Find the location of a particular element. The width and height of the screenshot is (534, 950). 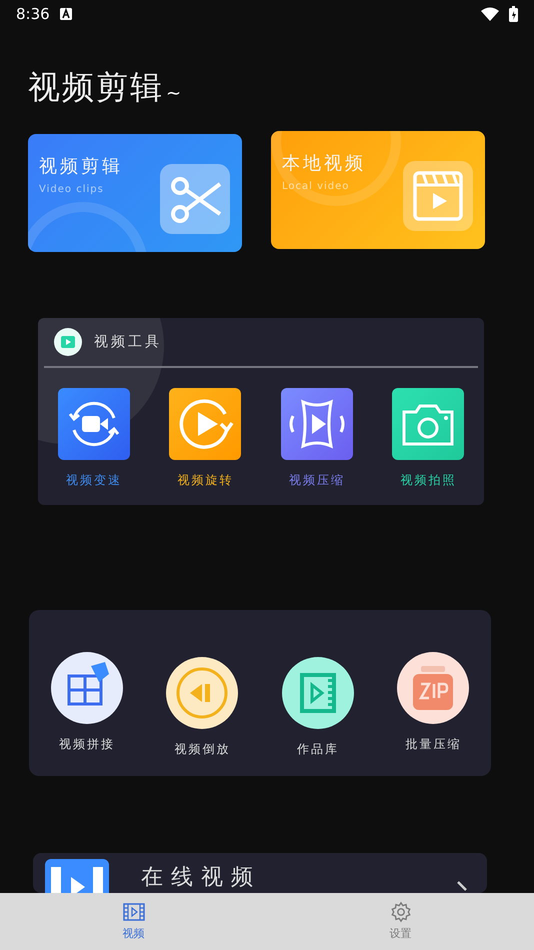

scissors-icon is located at coordinates (195, 199).